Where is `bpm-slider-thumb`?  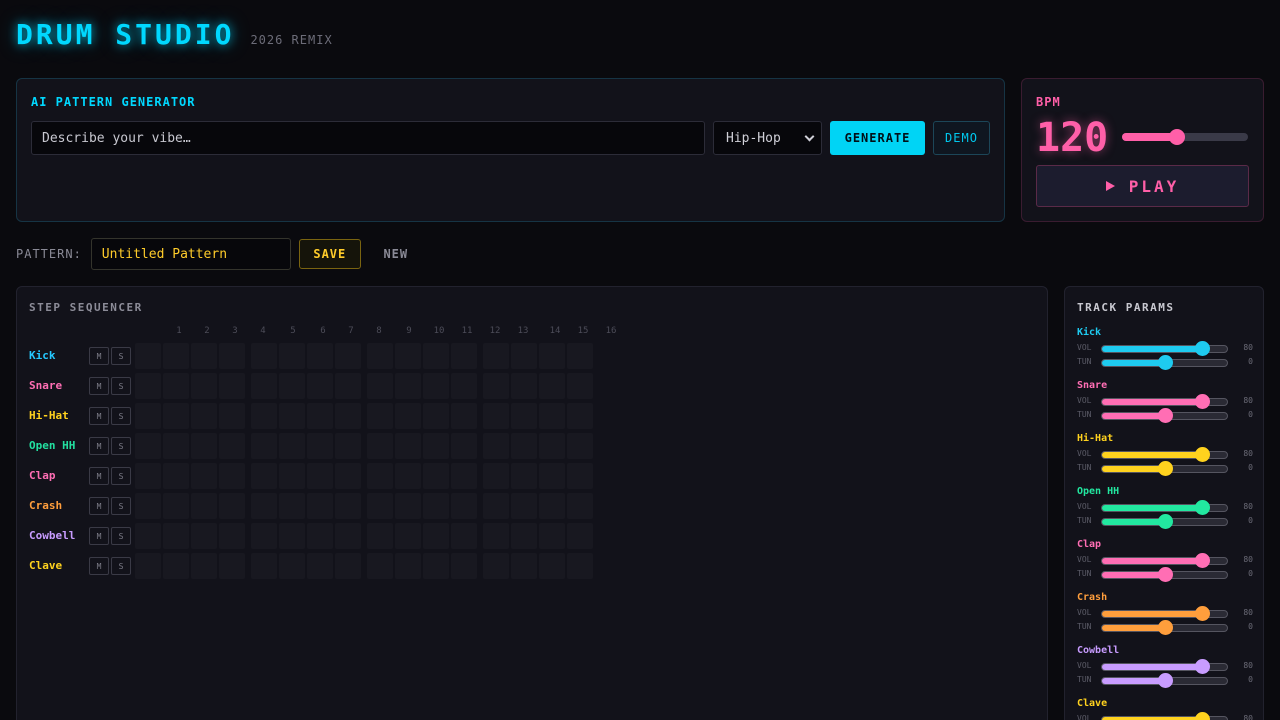
bpm-slider-thumb is located at coordinates (1177, 137).